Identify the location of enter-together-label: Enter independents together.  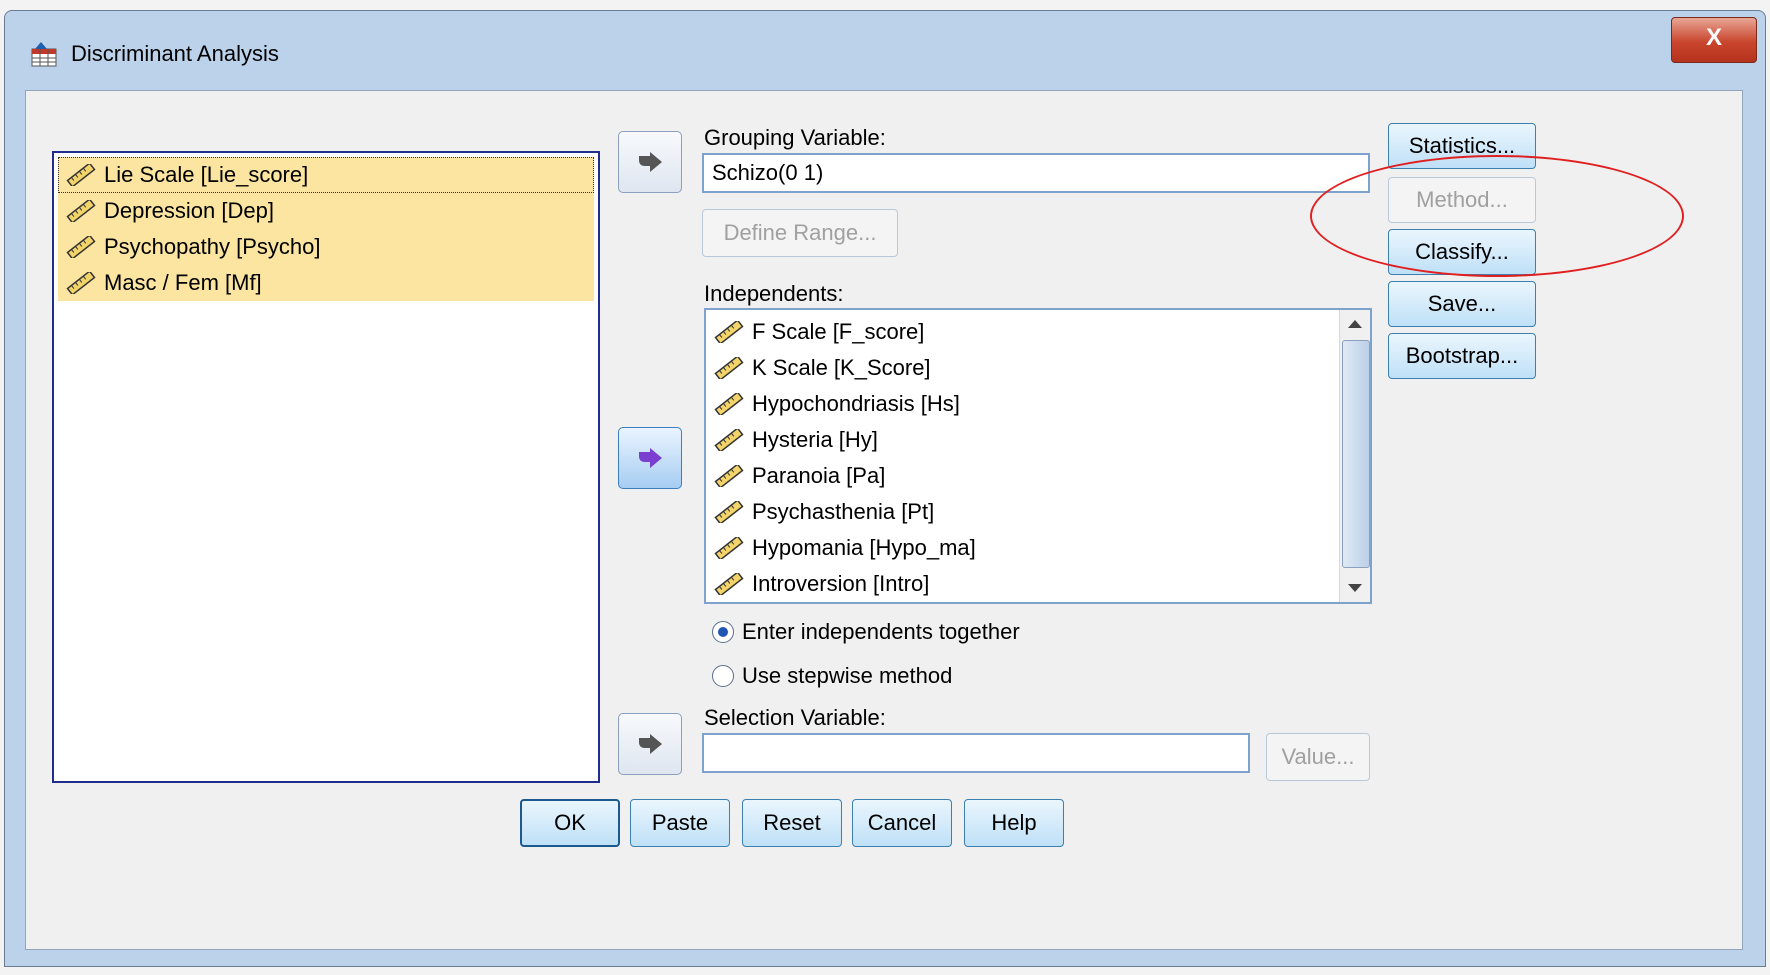
(881, 631).